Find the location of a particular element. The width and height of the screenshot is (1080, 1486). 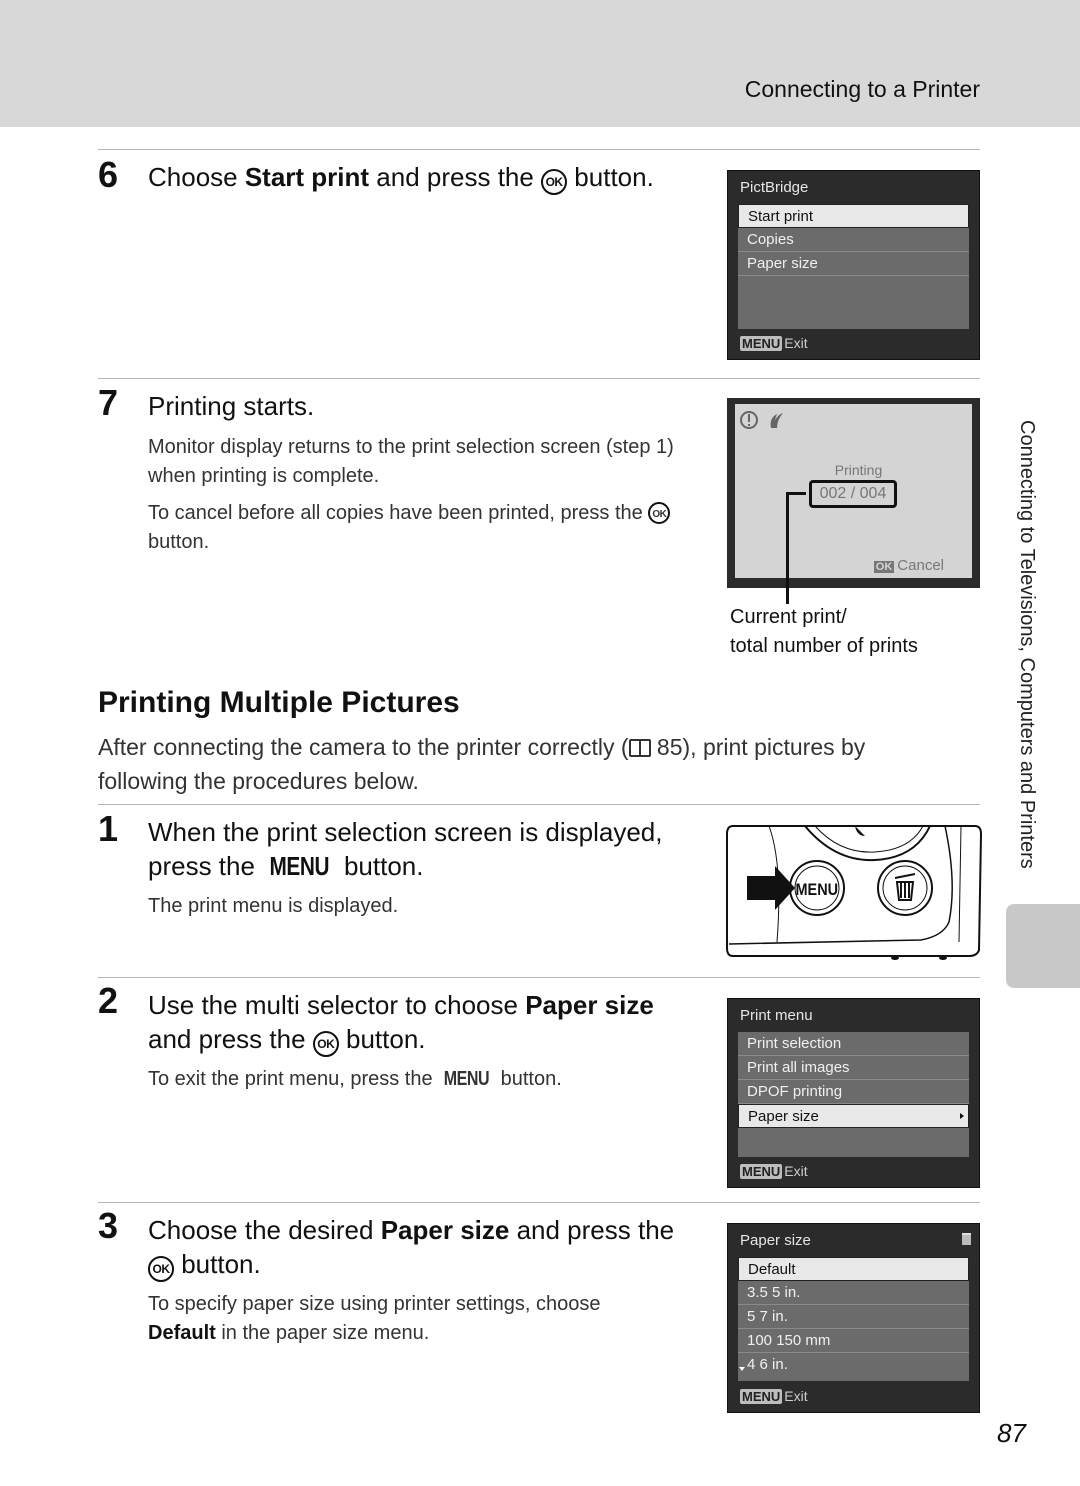

menu-item-start-print: Start print is located at coordinates (853, 216).